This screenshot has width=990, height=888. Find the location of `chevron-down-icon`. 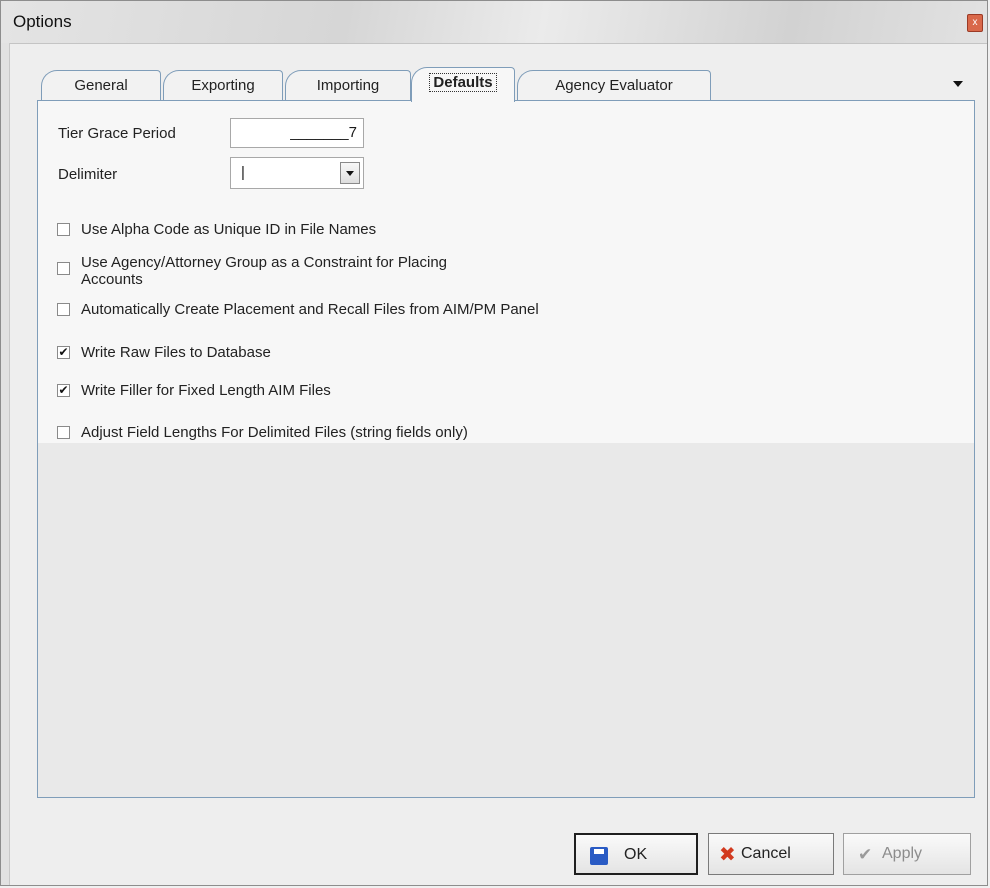

chevron-down-icon is located at coordinates (350, 173).